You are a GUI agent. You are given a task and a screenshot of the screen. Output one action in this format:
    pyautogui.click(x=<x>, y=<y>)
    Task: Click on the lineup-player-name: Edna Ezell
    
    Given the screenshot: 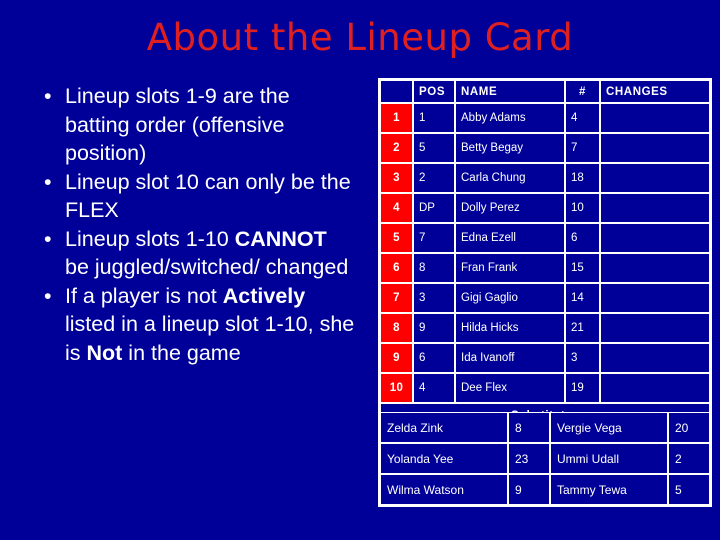 What is the action you would take?
    pyautogui.click(x=510, y=238)
    